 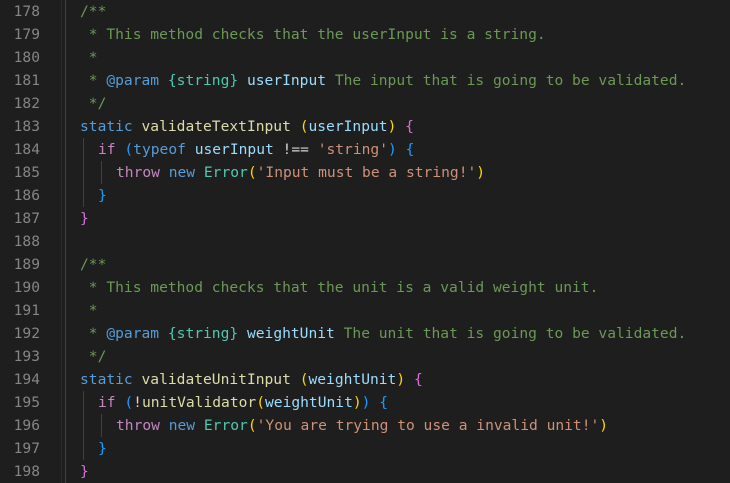 I want to click on code-token: !==, so click(x=295, y=149).